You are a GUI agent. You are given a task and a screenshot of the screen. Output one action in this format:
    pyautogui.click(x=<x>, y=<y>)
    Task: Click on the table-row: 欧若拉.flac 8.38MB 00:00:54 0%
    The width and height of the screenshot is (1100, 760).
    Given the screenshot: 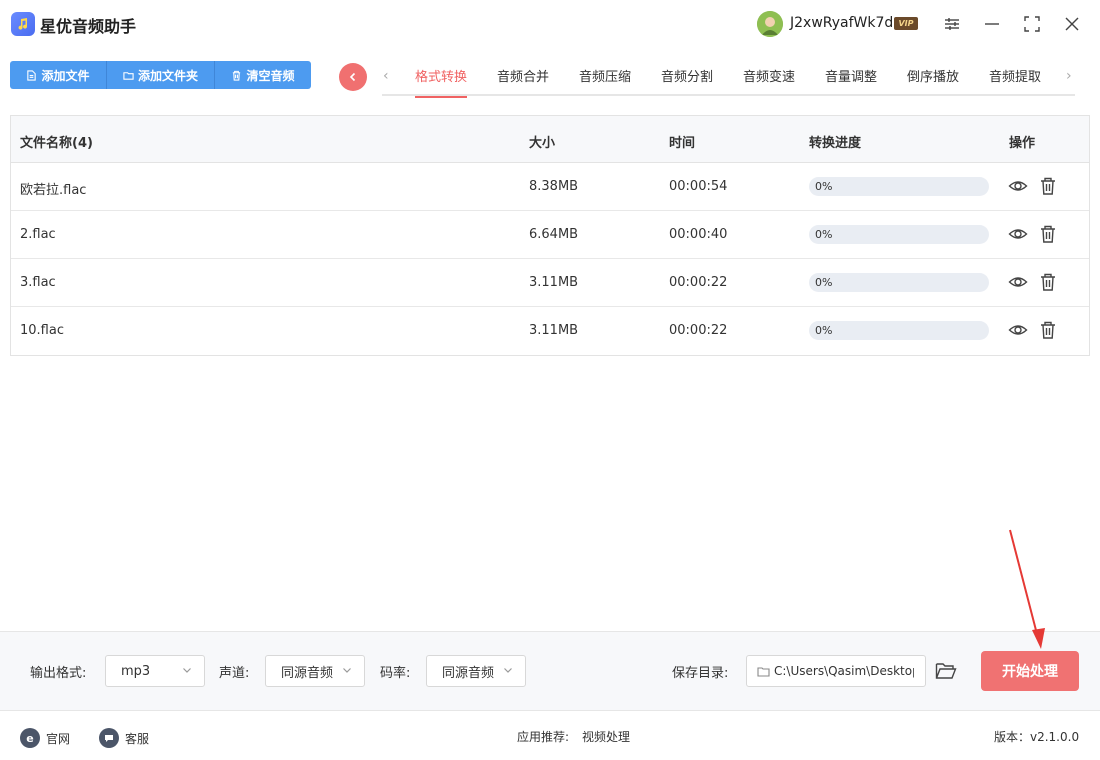 What is the action you would take?
    pyautogui.click(x=550, y=187)
    